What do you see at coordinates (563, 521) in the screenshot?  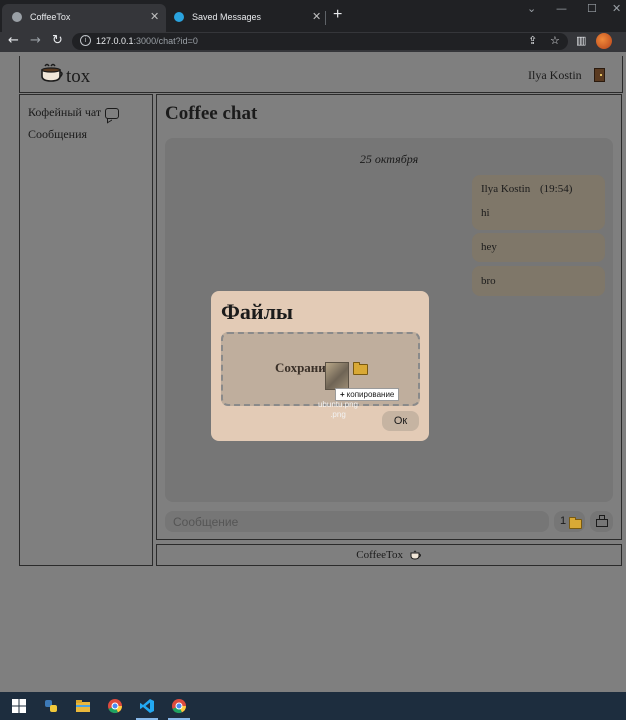 I see `file-count: 1` at bounding box center [563, 521].